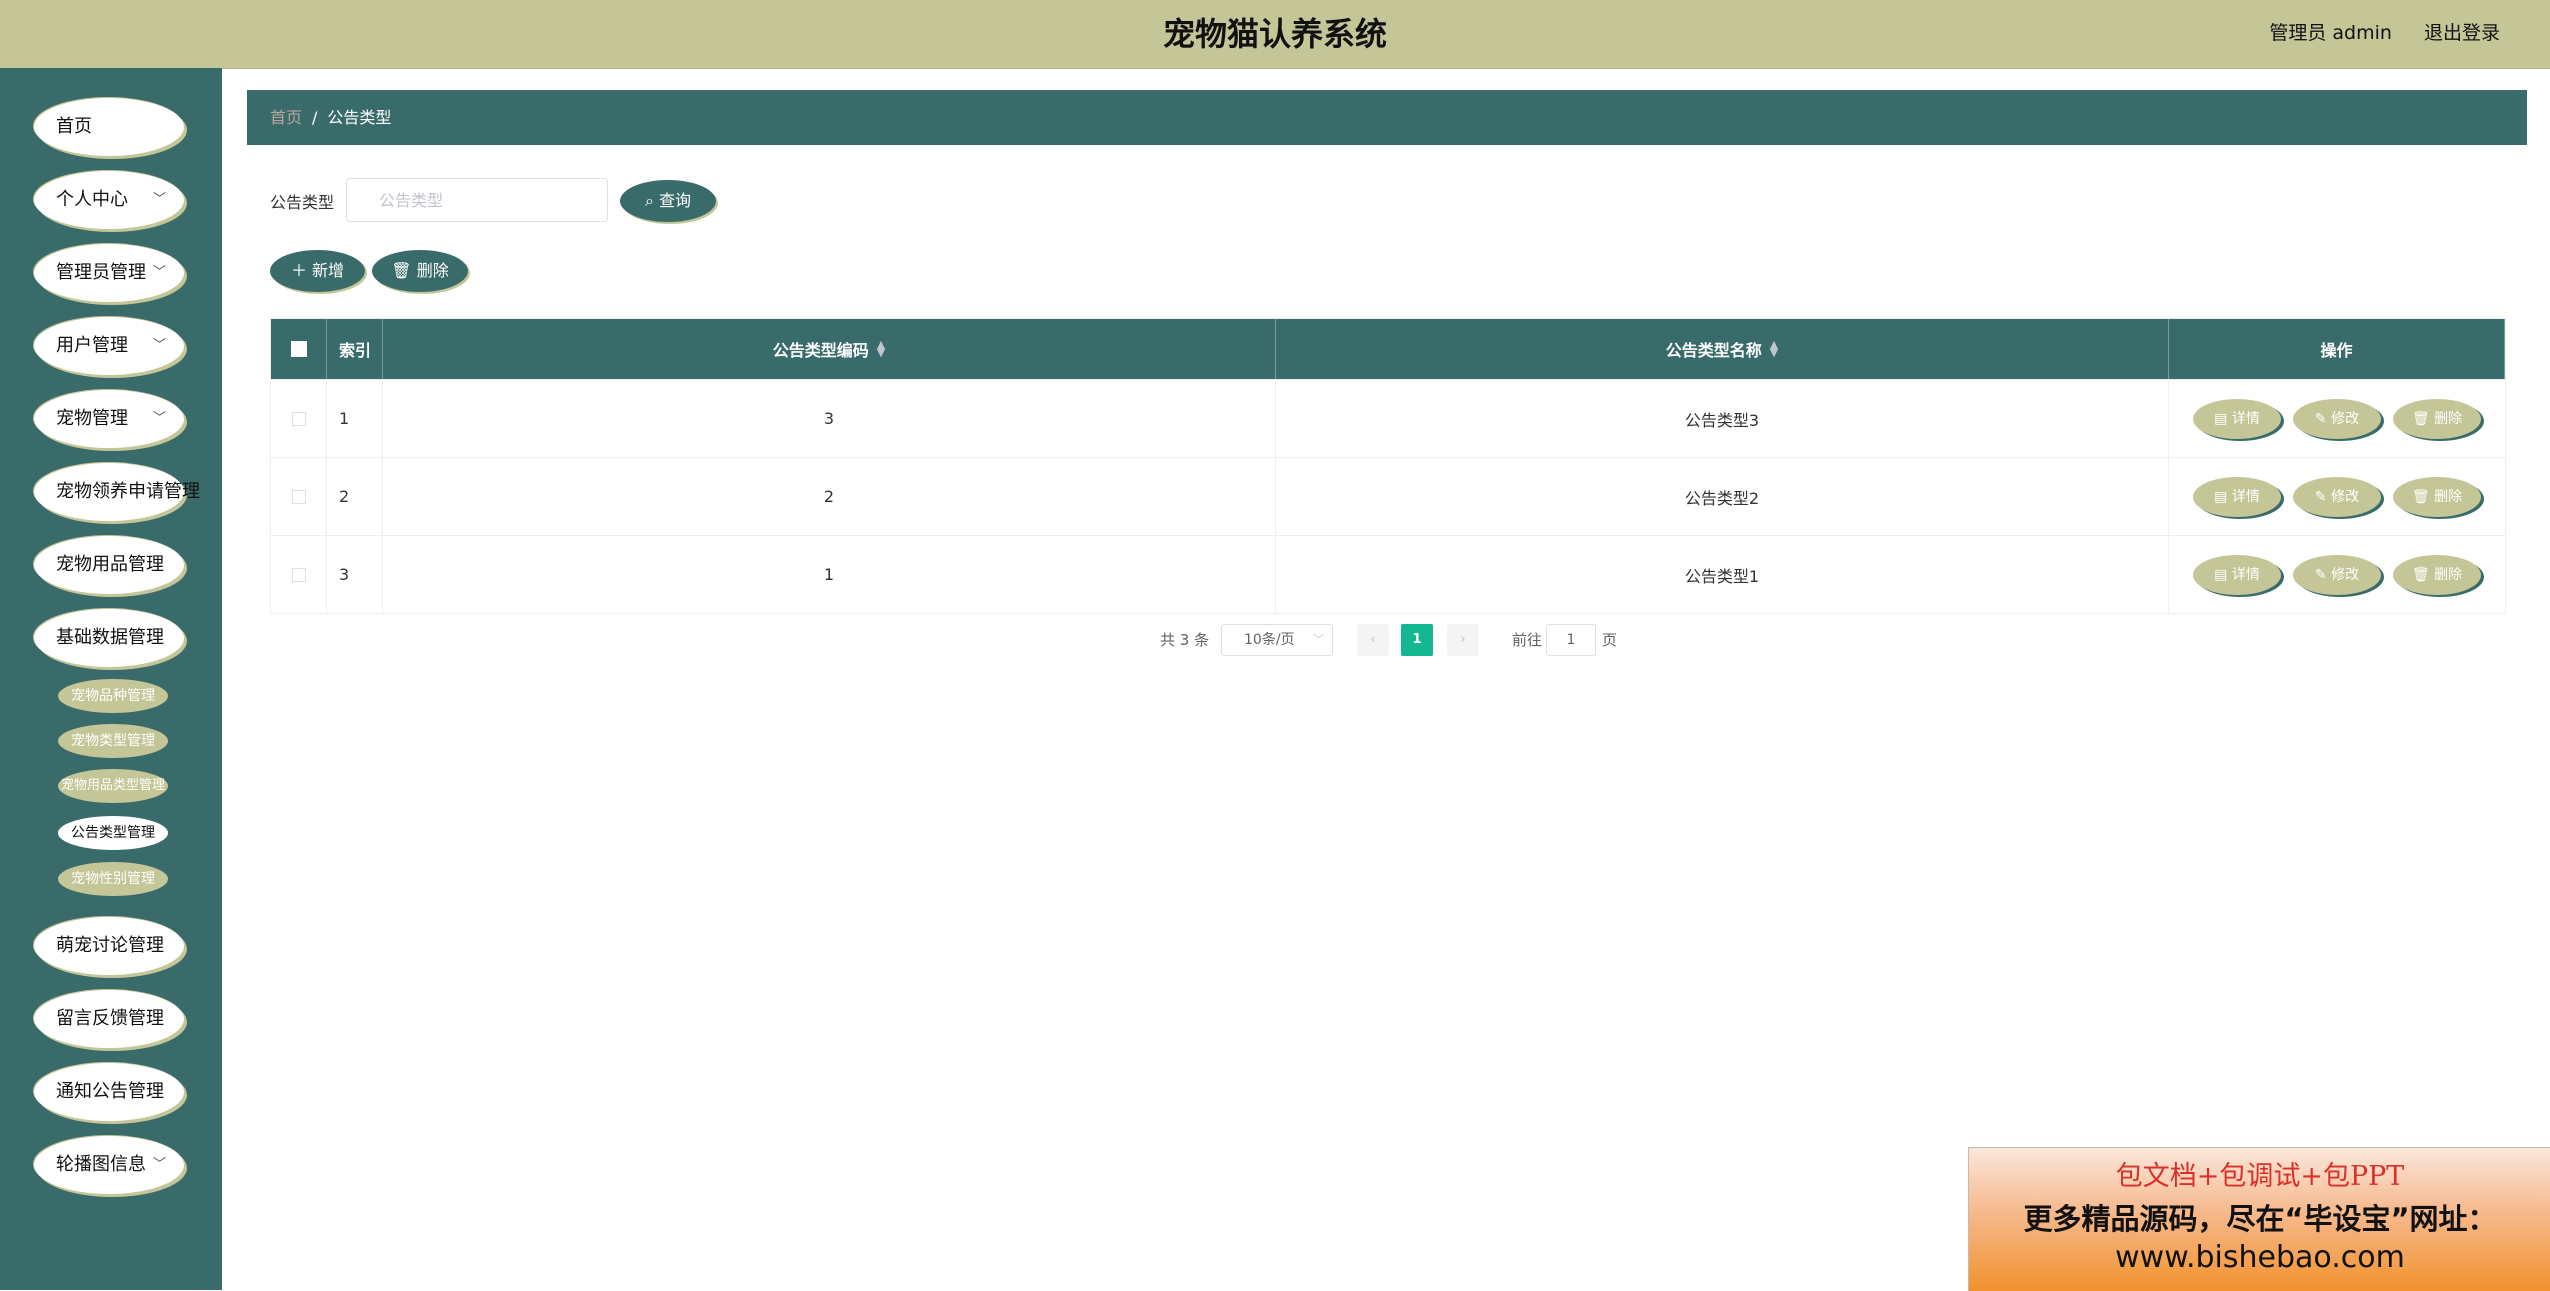 This screenshot has width=2550, height=1291. Describe the element at coordinates (109, 638) in the screenshot. I see `sidebar-item-base-data: 基础数据管理` at that location.